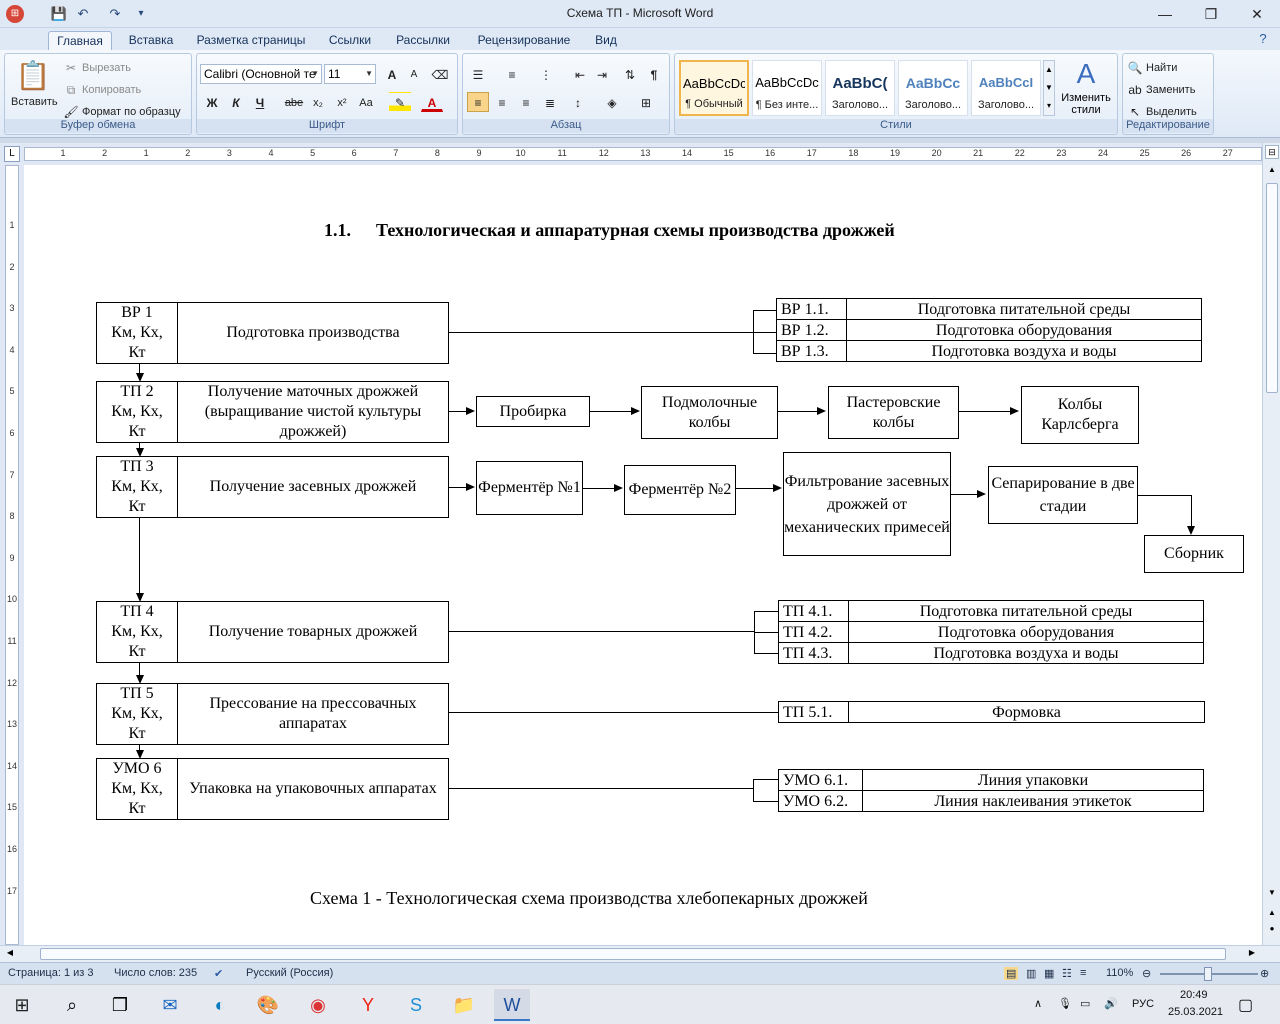 The width and height of the screenshot is (1280, 1024). I want to click on tab-review: Рецензирование, so click(524, 40).